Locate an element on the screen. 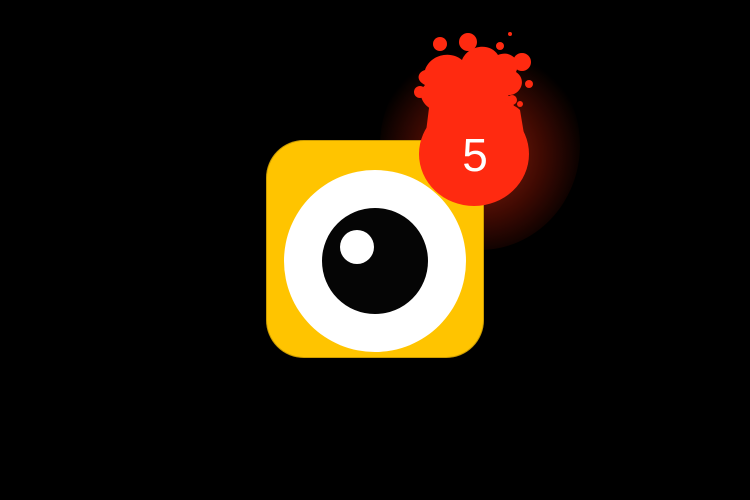 This screenshot has width=750, height=500. notification-count-badge: 5 is located at coordinates (475, 155).